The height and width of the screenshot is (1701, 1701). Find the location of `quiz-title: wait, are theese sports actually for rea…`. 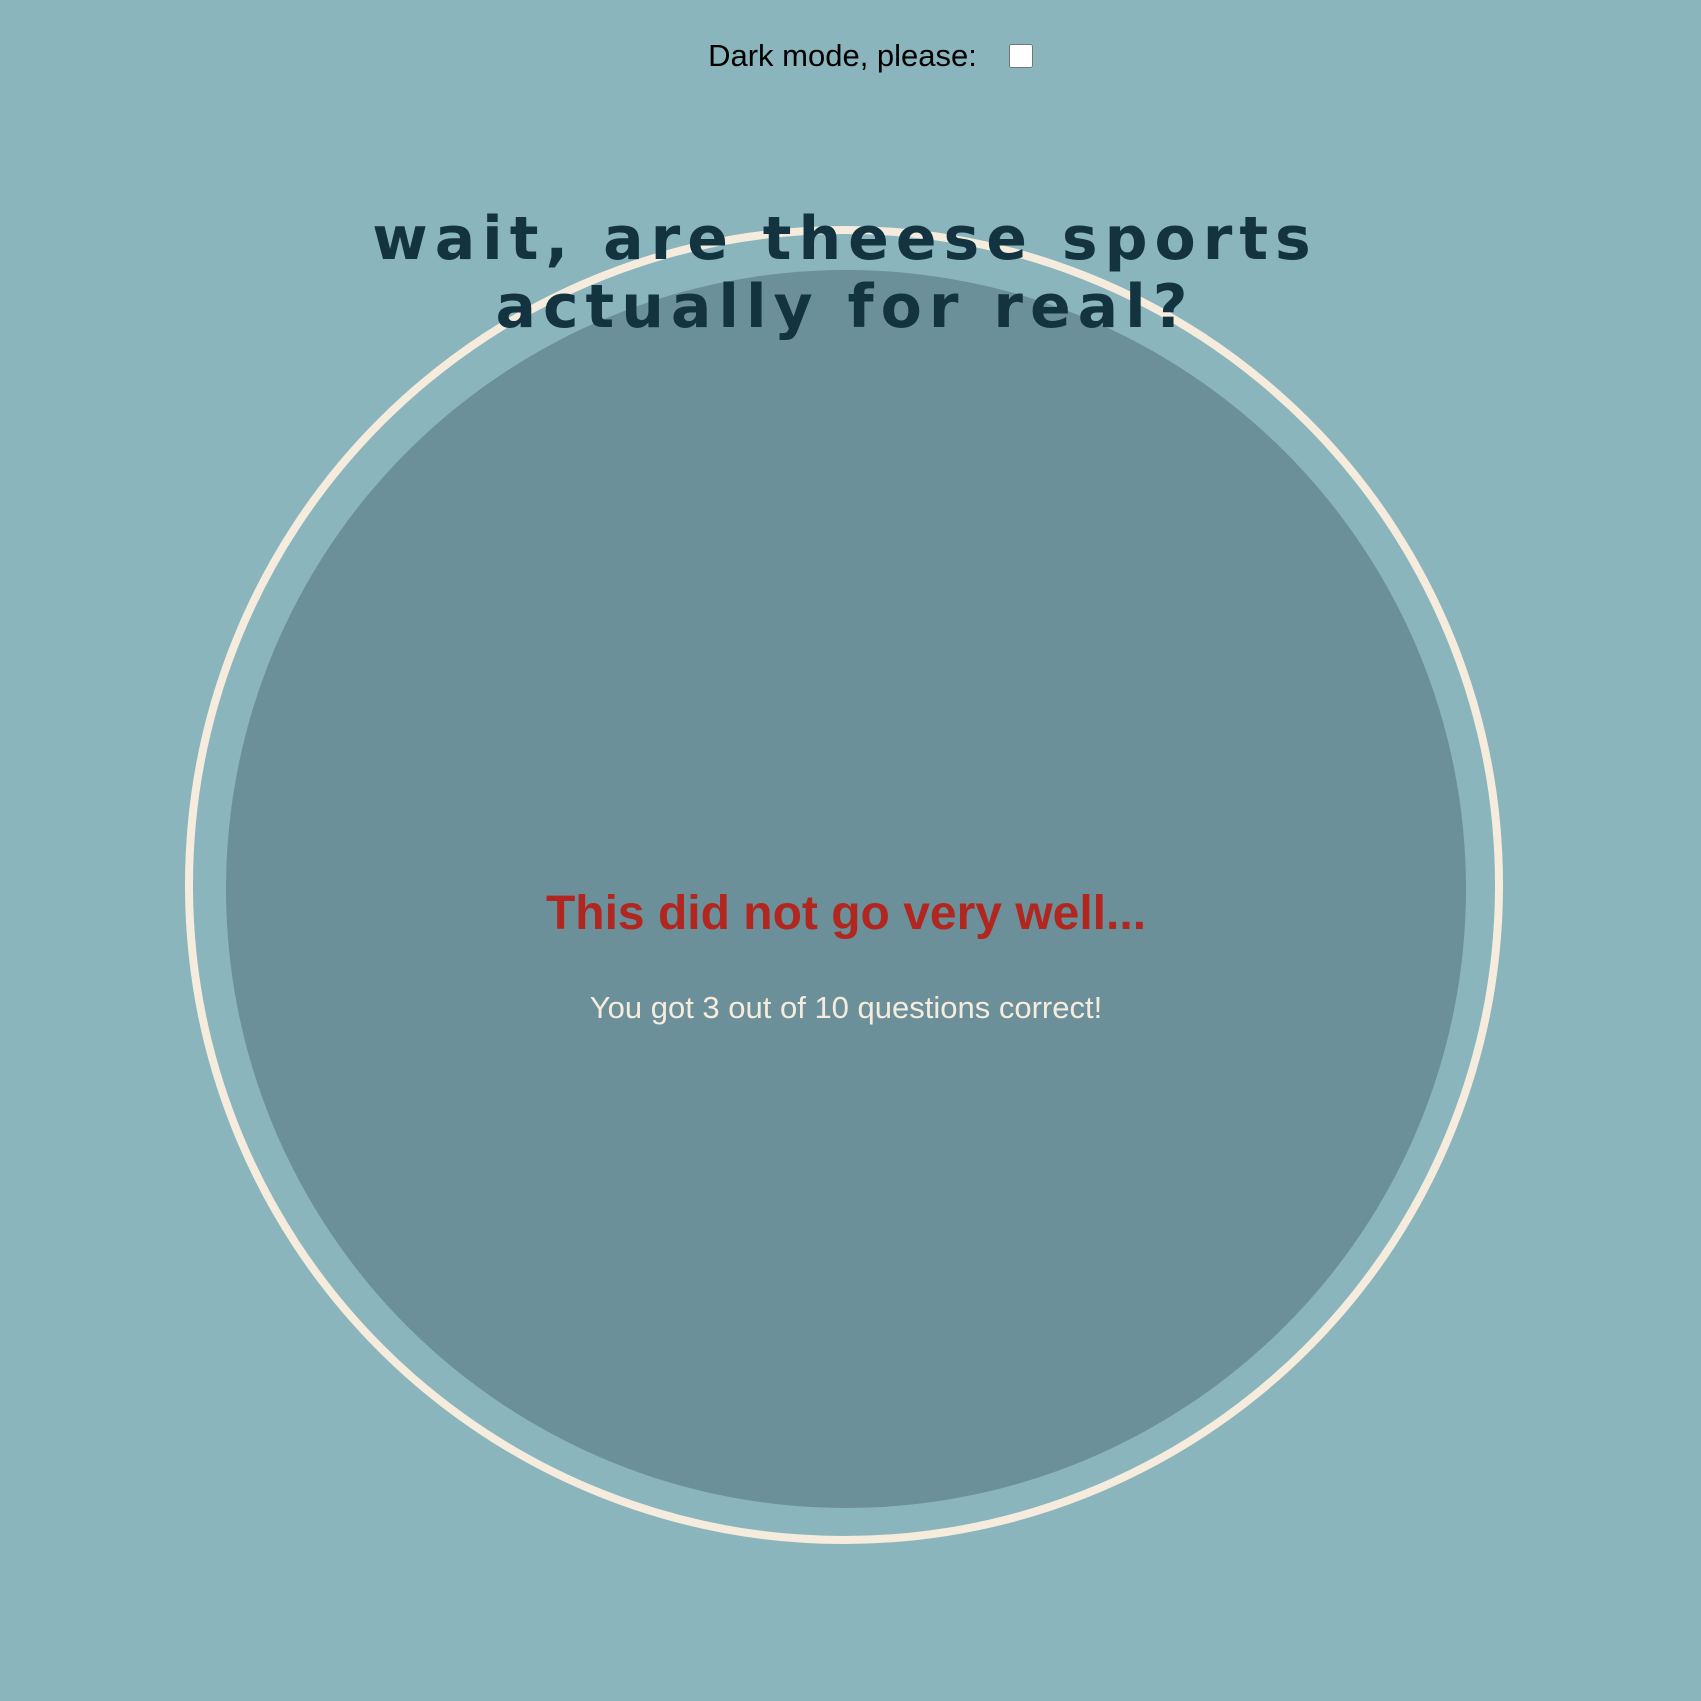

quiz-title: wait, are theese sports actually for rea… is located at coordinates (845, 273).